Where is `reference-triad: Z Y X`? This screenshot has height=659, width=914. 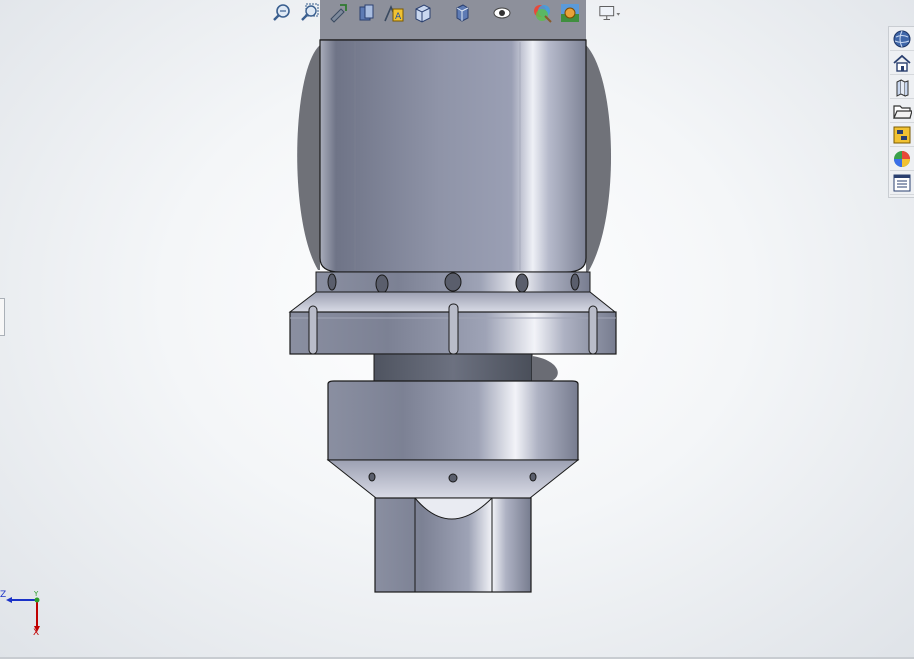
reference-triad: Z Y X is located at coordinates (25, 614).